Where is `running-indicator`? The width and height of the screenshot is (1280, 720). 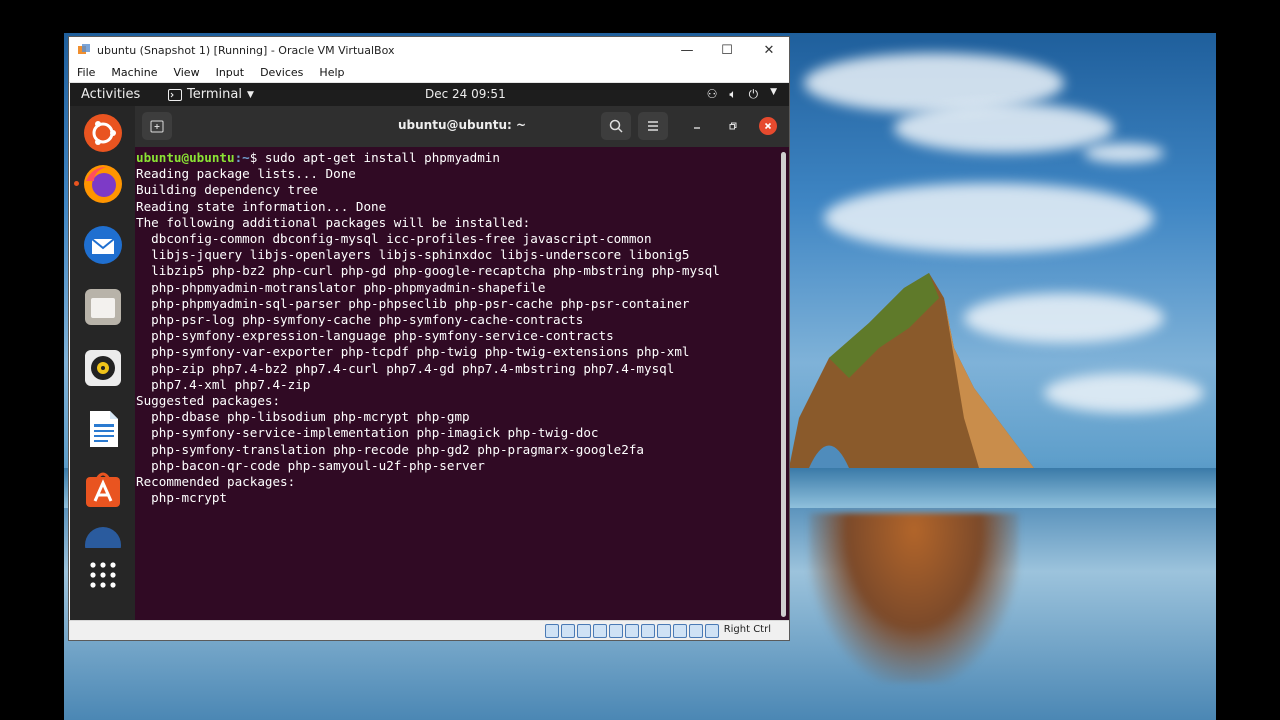
running-indicator is located at coordinates (76, 183).